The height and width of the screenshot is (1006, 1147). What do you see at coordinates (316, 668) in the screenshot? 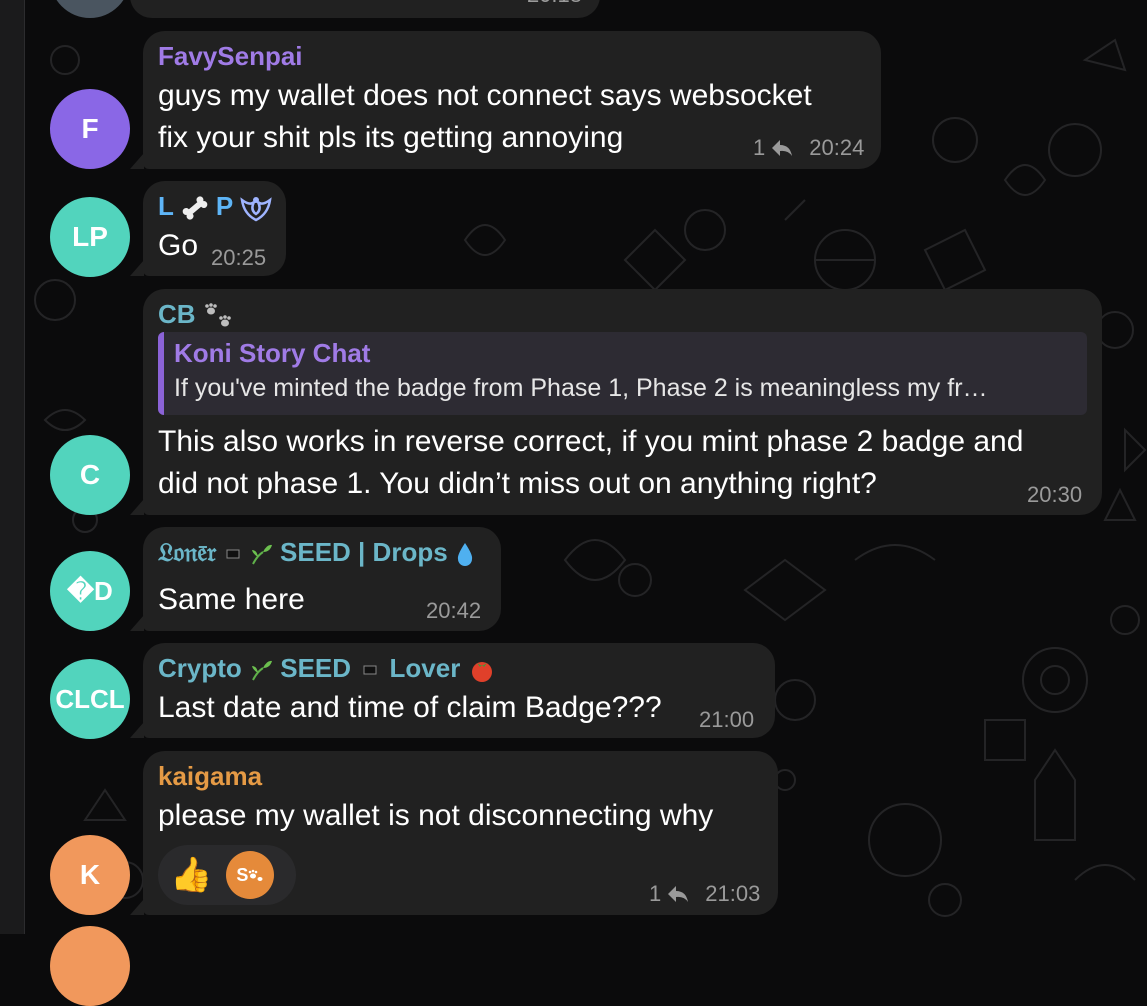
I see `sender-name-part: SEED` at bounding box center [316, 668].